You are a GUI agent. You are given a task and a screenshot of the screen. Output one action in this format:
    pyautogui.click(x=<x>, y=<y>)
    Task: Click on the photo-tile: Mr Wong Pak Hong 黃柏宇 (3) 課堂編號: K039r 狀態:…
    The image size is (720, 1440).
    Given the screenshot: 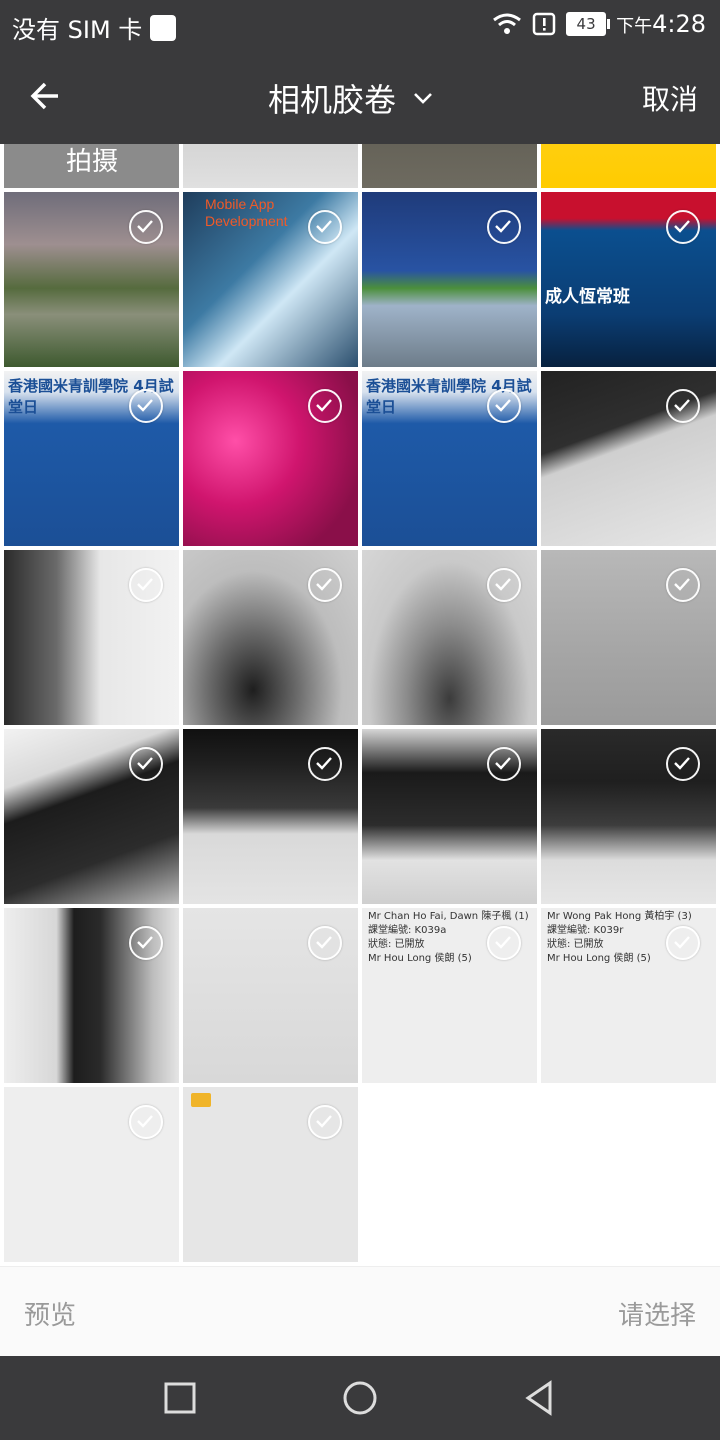 What is the action you would take?
    pyautogui.click(x=628, y=995)
    